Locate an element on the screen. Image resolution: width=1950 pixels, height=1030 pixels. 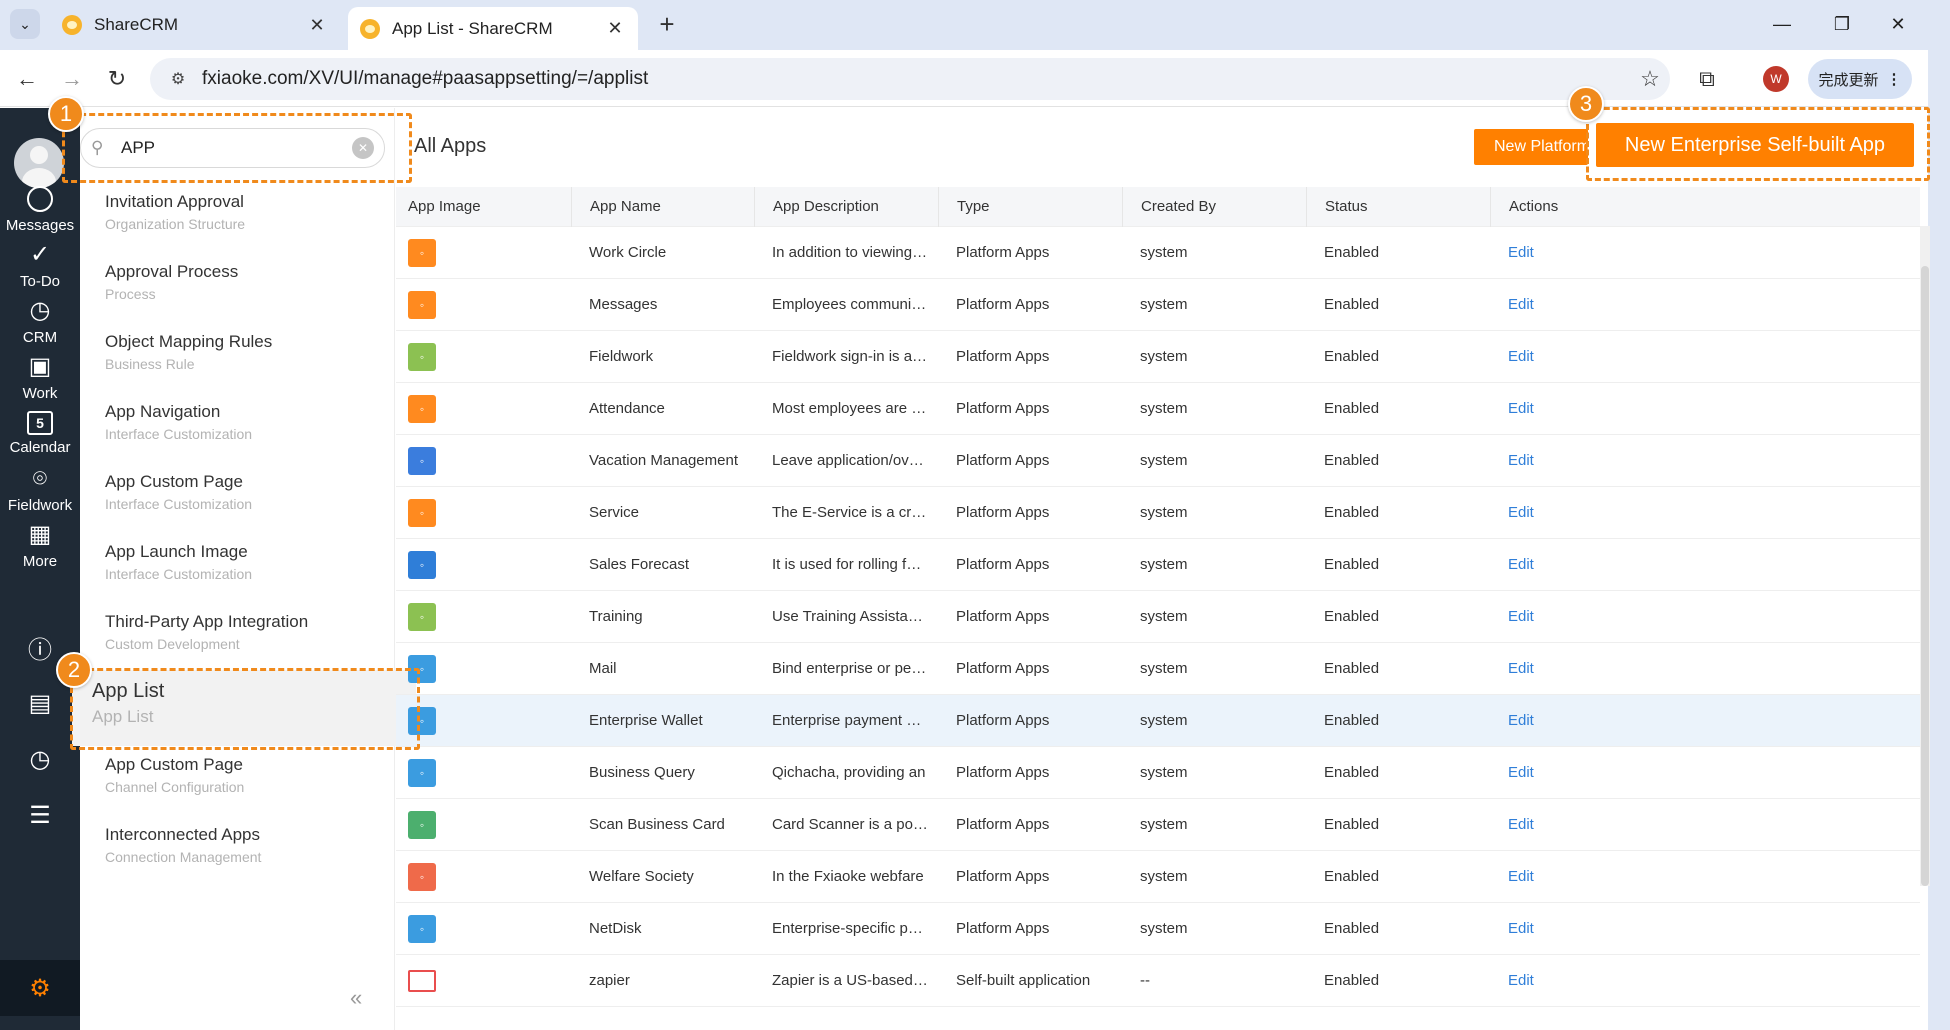
update-button-label: 完成更新 is located at coordinates (1848, 80).